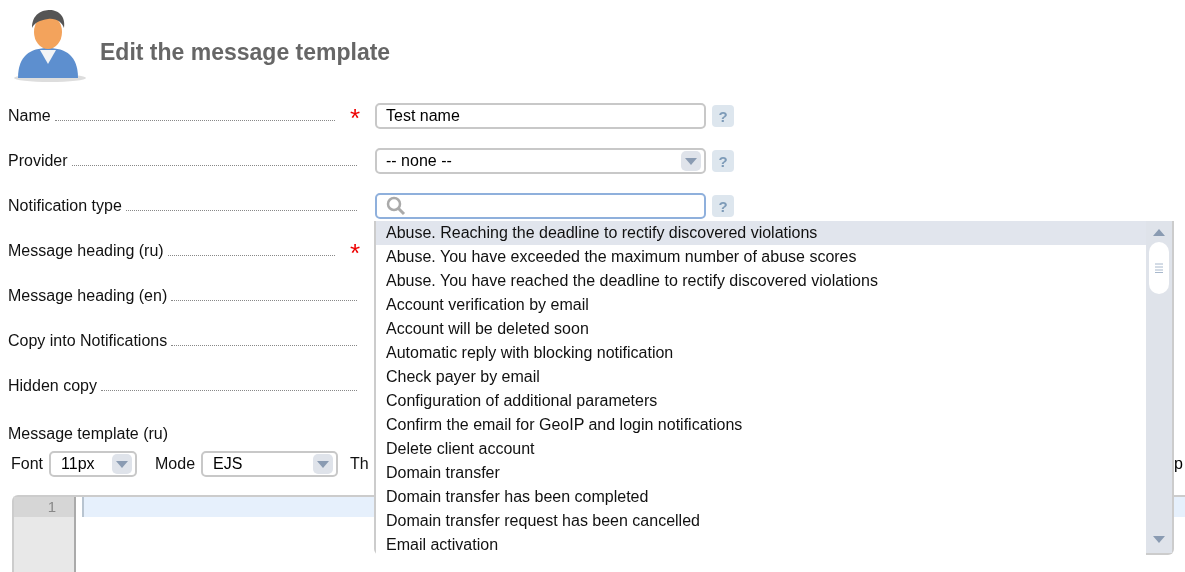  I want to click on toolbar-label: p, so click(1178, 464).